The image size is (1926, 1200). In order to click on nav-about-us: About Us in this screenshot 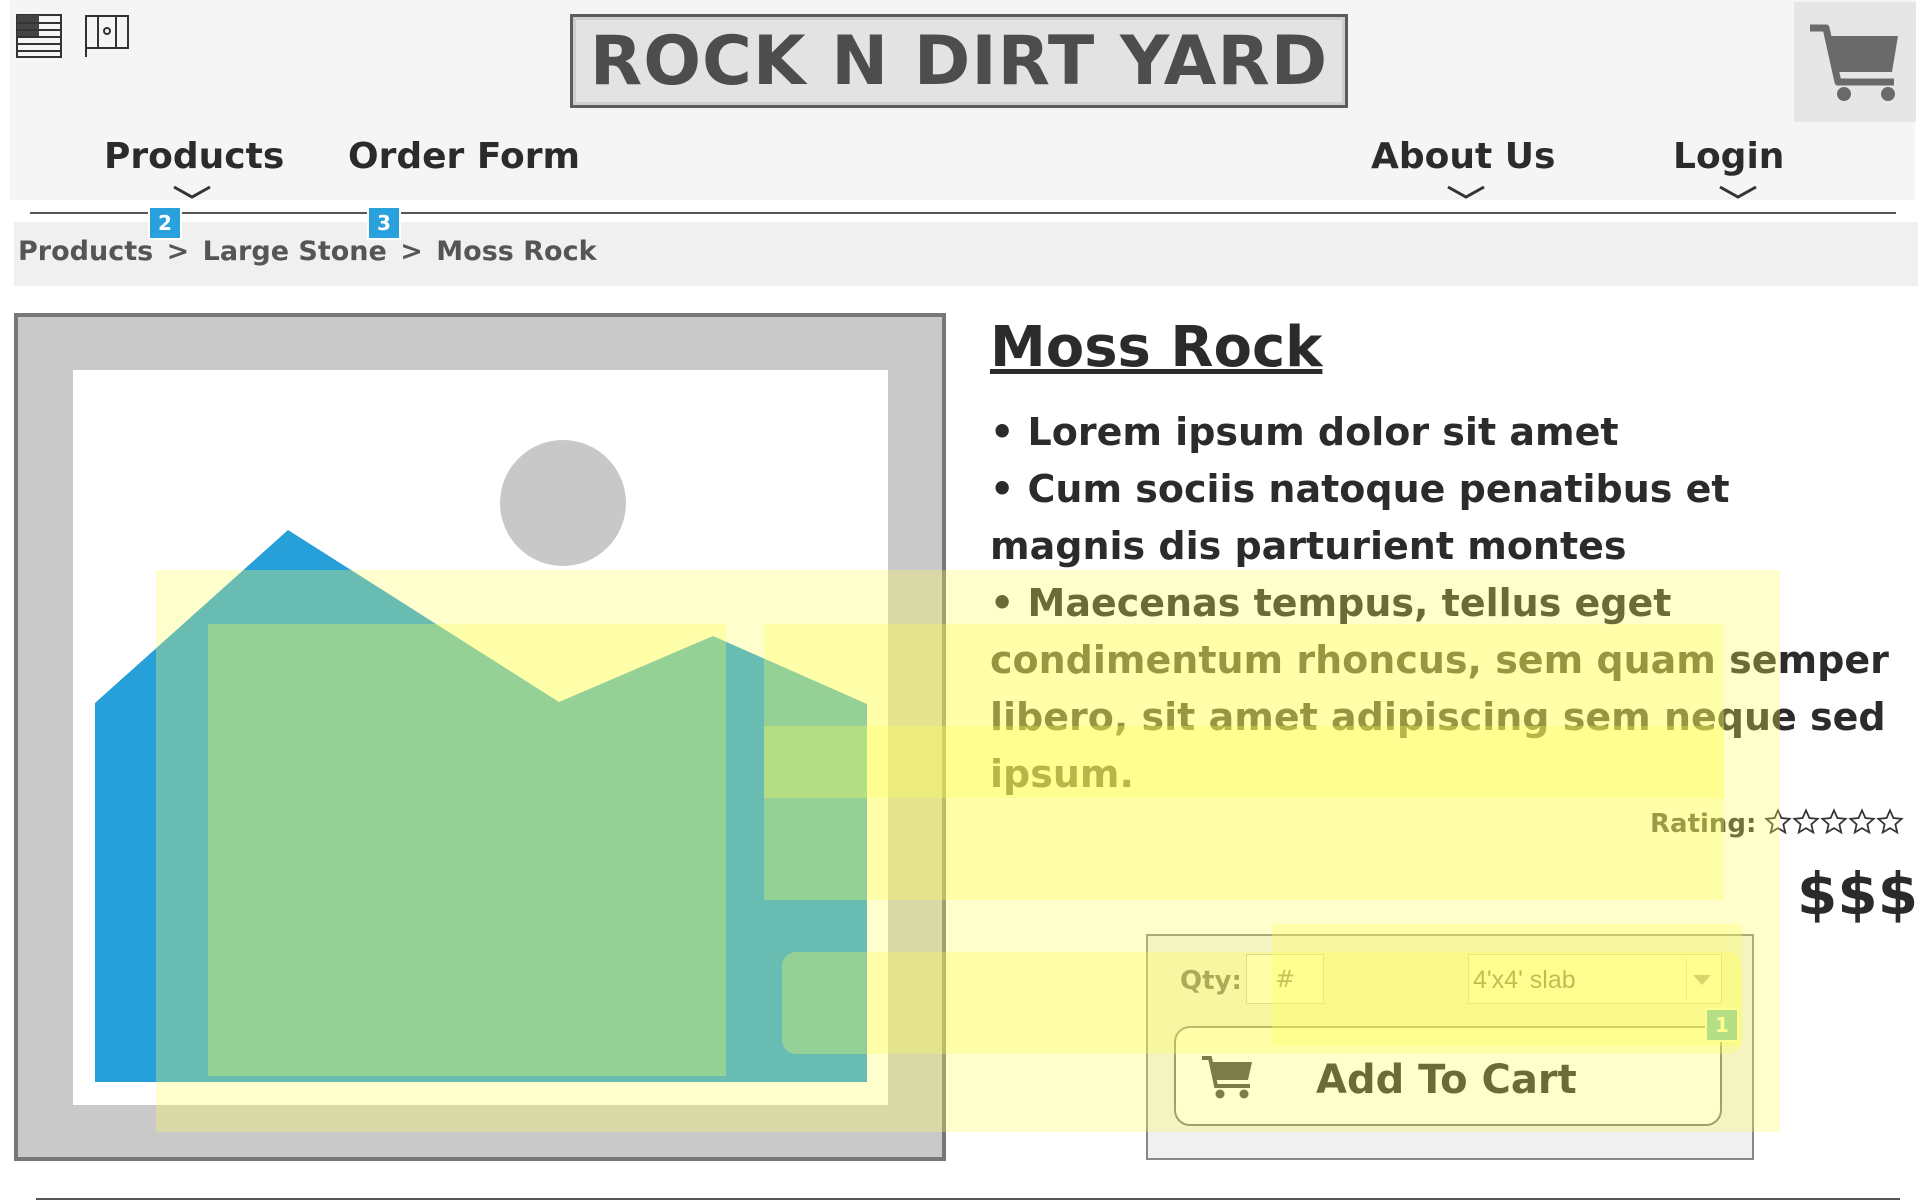, I will do `click(1463, 156)`.